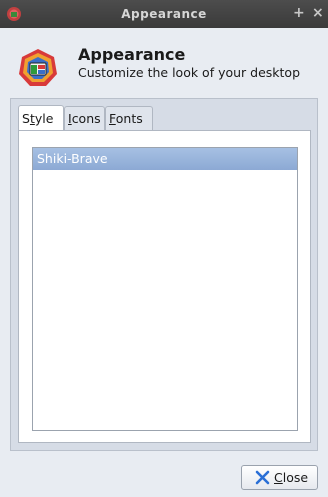  I want to click on title-bar: Appearance + ×, so click(164, 14).